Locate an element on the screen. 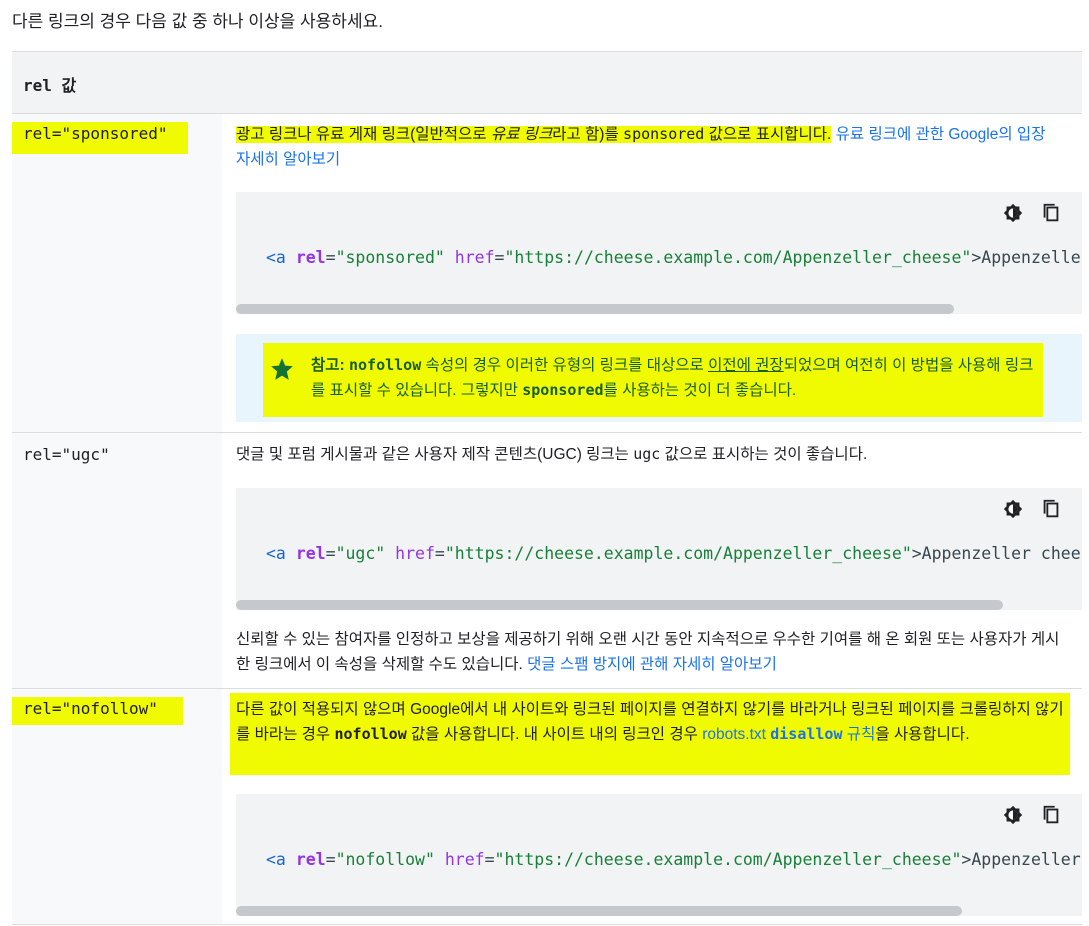  intro-text: 다른 링크의 경우 다음 값 중 하나 이상을 사용하세요. is located at coordinates (197, 21).